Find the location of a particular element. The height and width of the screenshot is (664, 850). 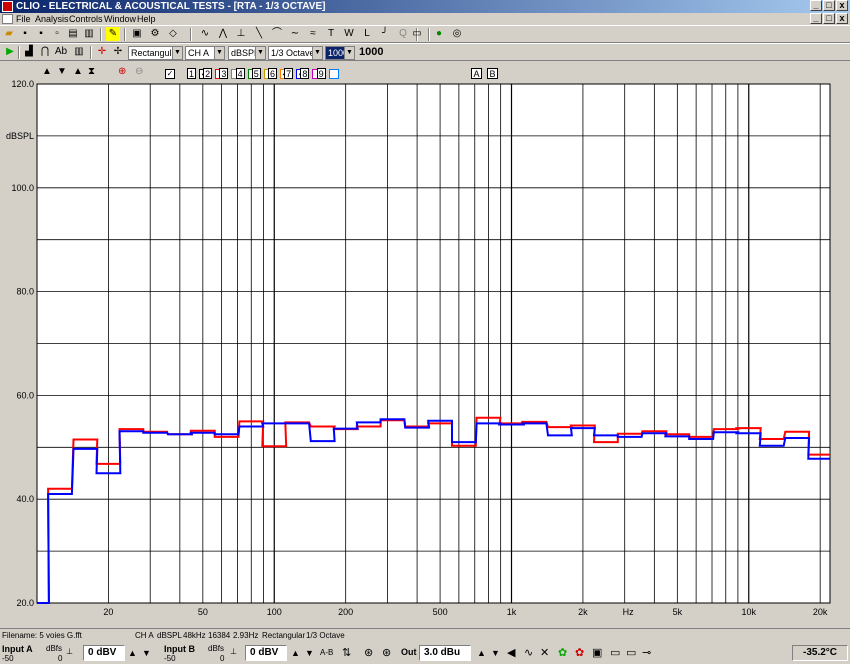

play-icon: ▶ is located at coordinates (10, 52).